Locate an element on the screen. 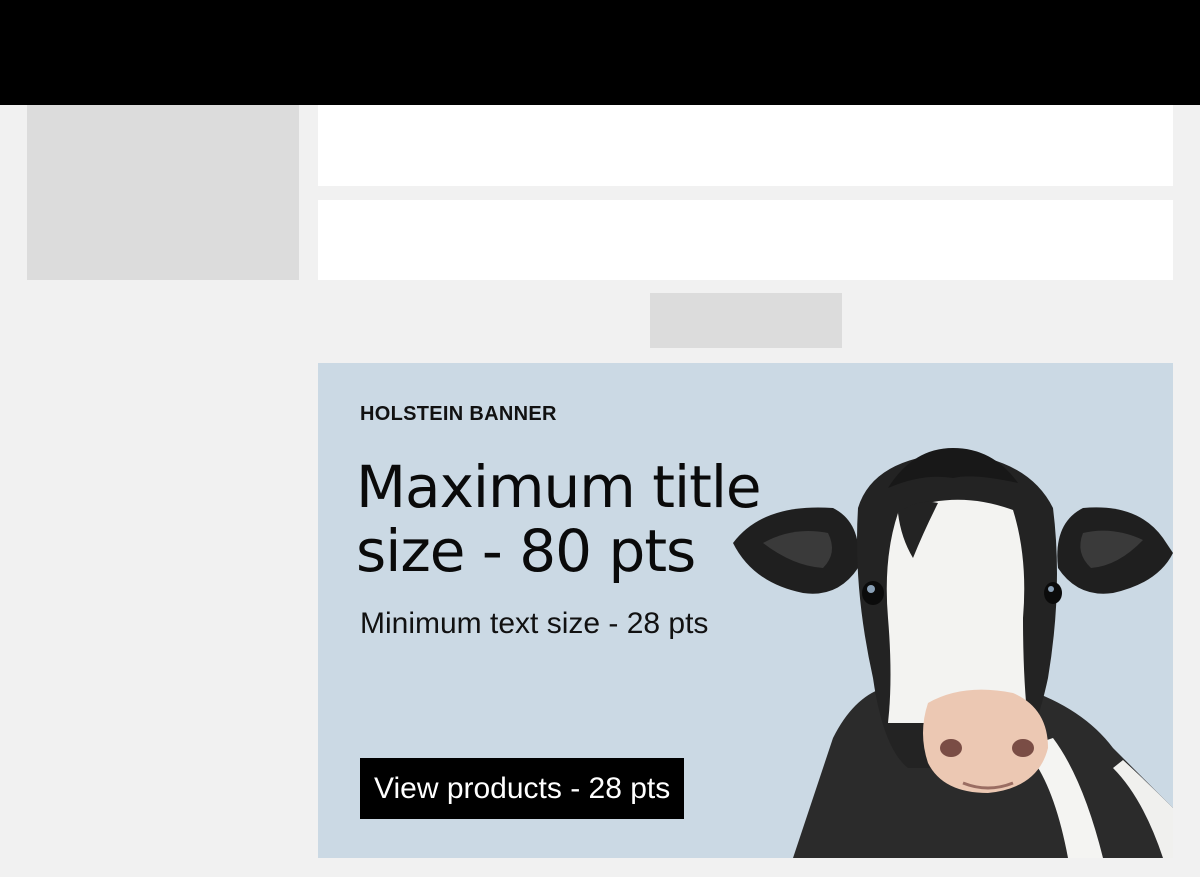 The width and height of the screenshot is (1200, 877). sidebar-image-placeholder is located at coordinates (163, 192).